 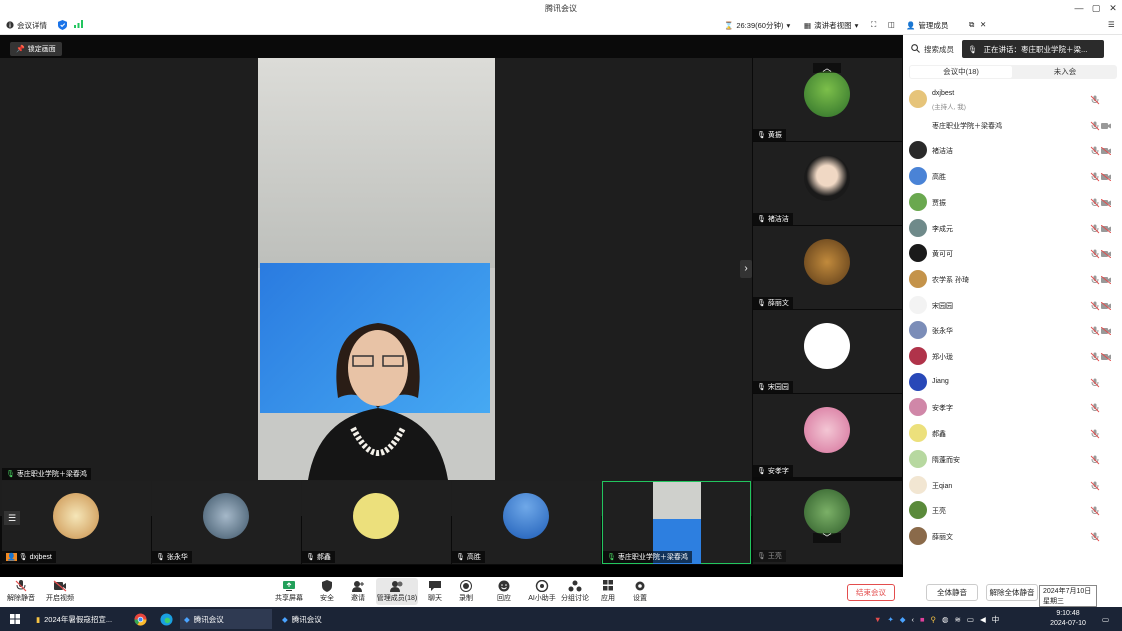 I want to click on video-tile: 🎙 王亮, so click(x=827, y=522).